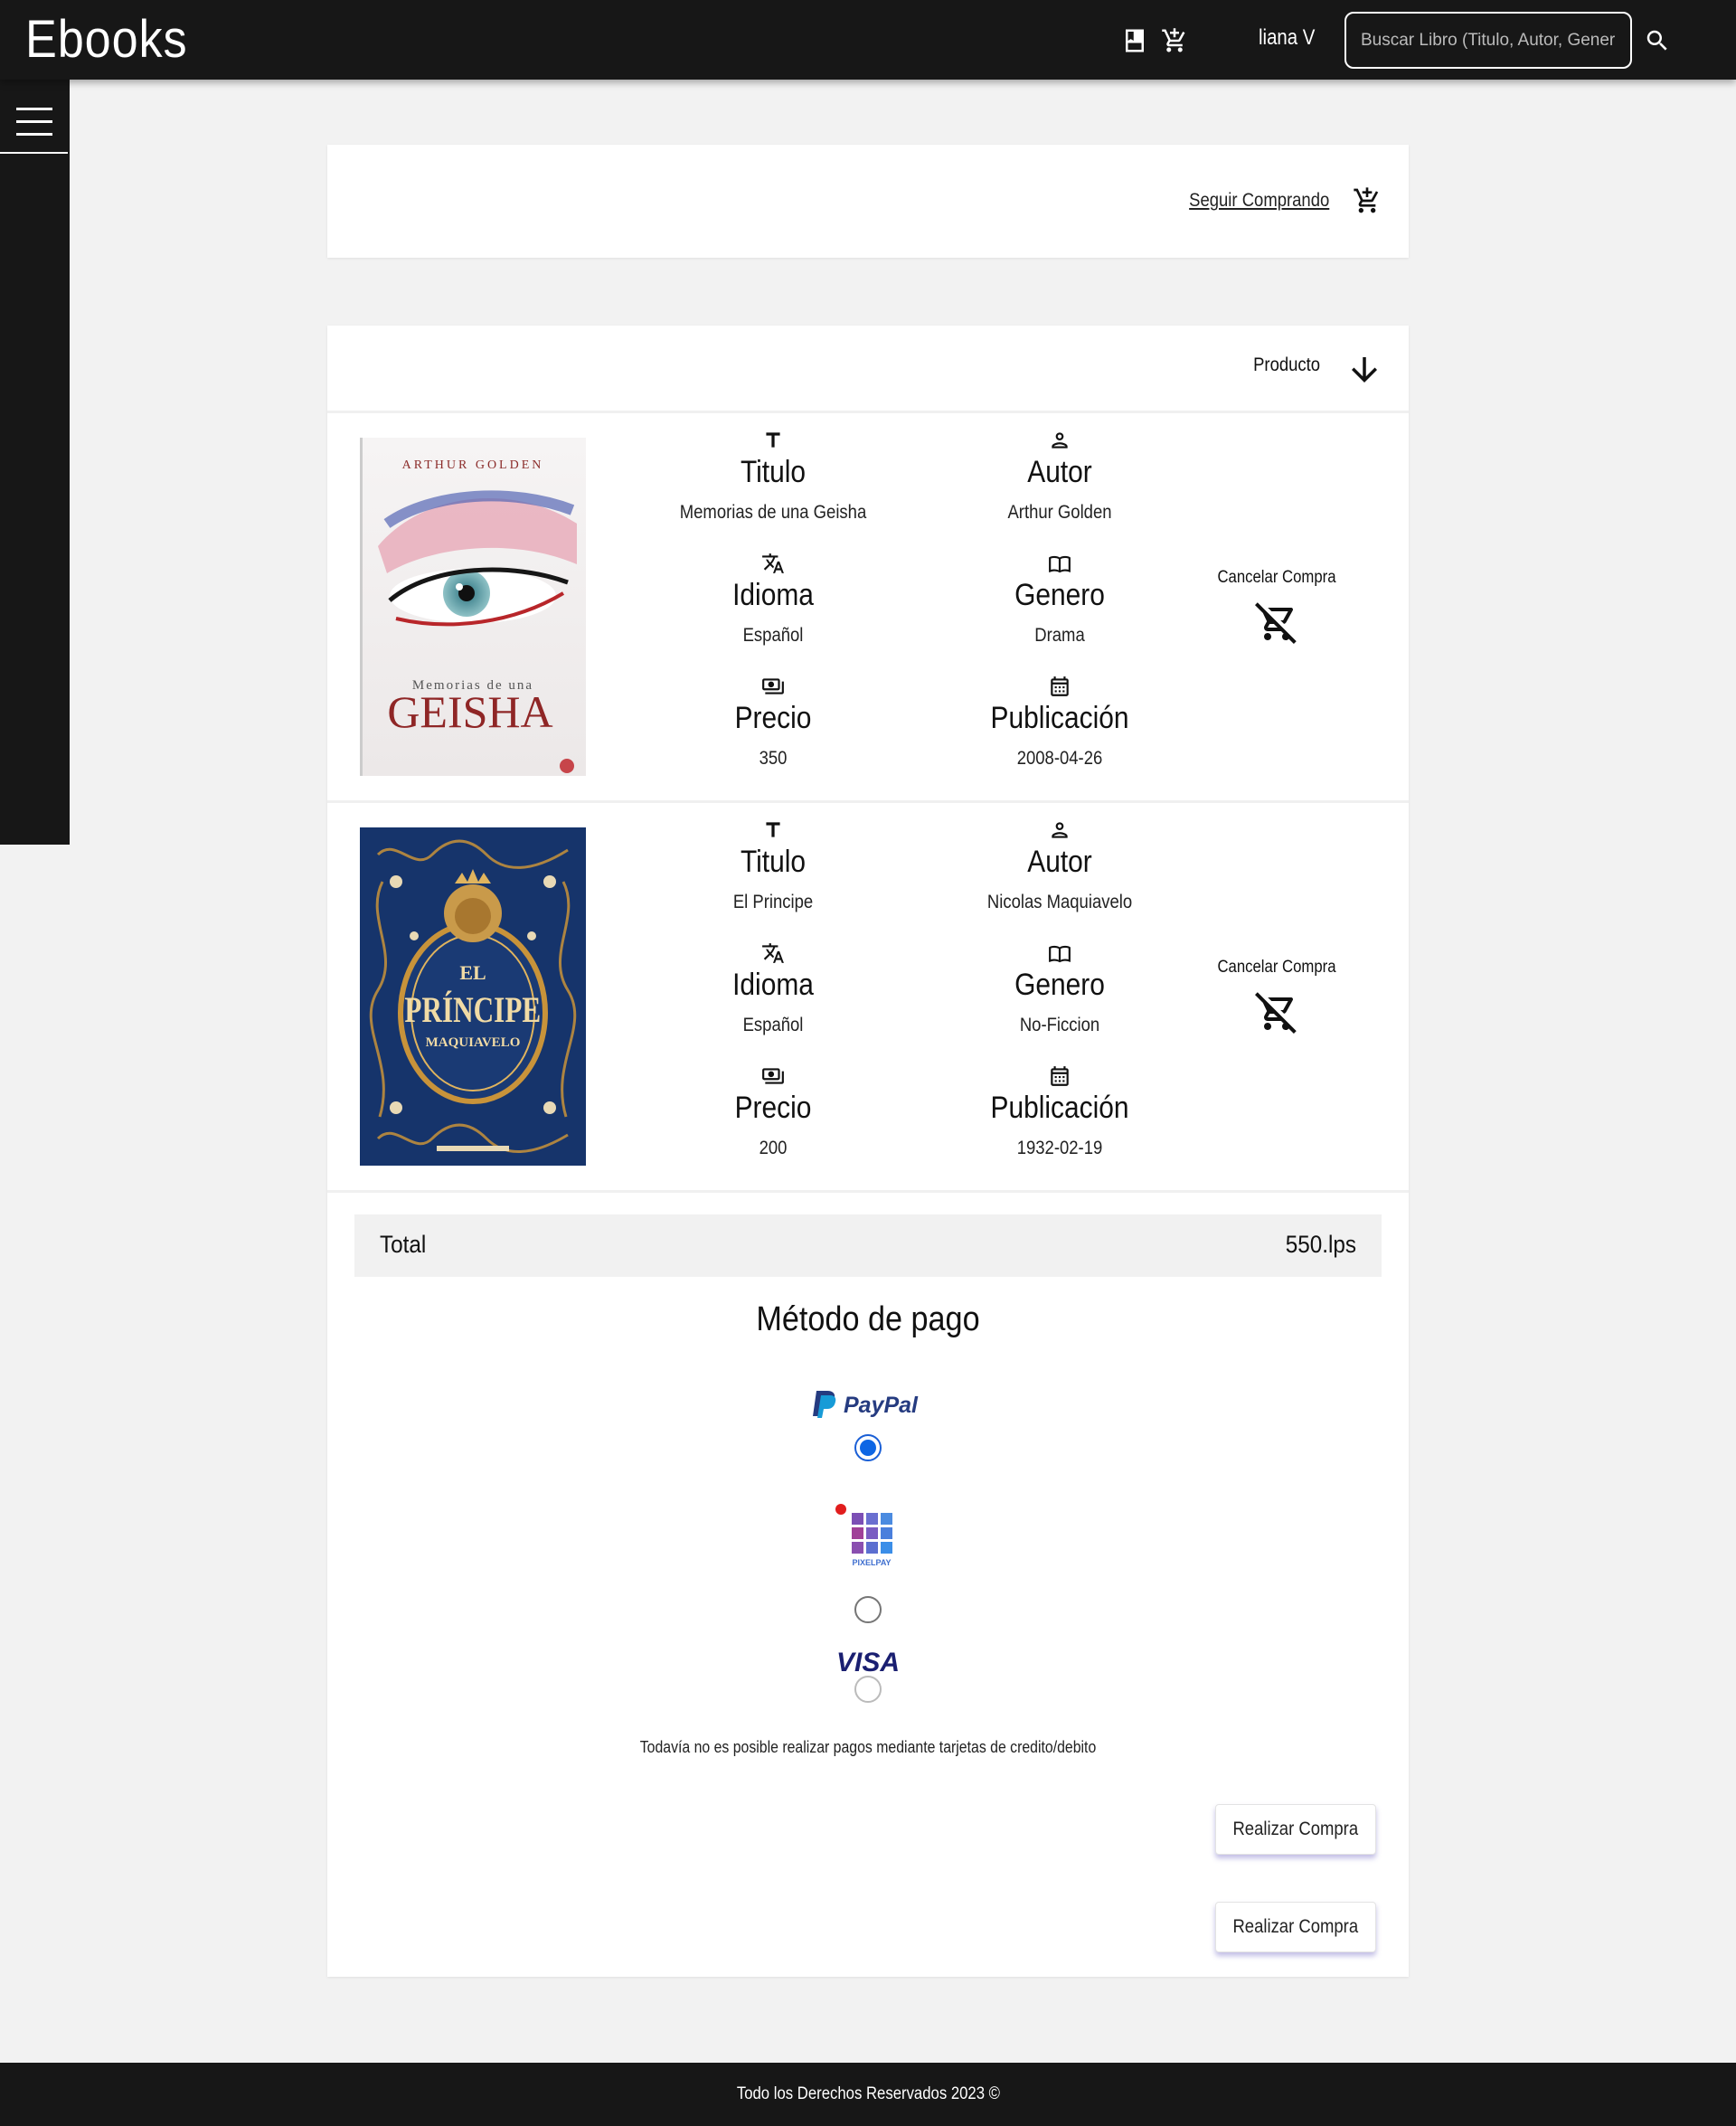 Image resolution: width=1736 pixels, height=2126 pixels. I want to click on book-published: 2008-04-26, so click(1060, 758).